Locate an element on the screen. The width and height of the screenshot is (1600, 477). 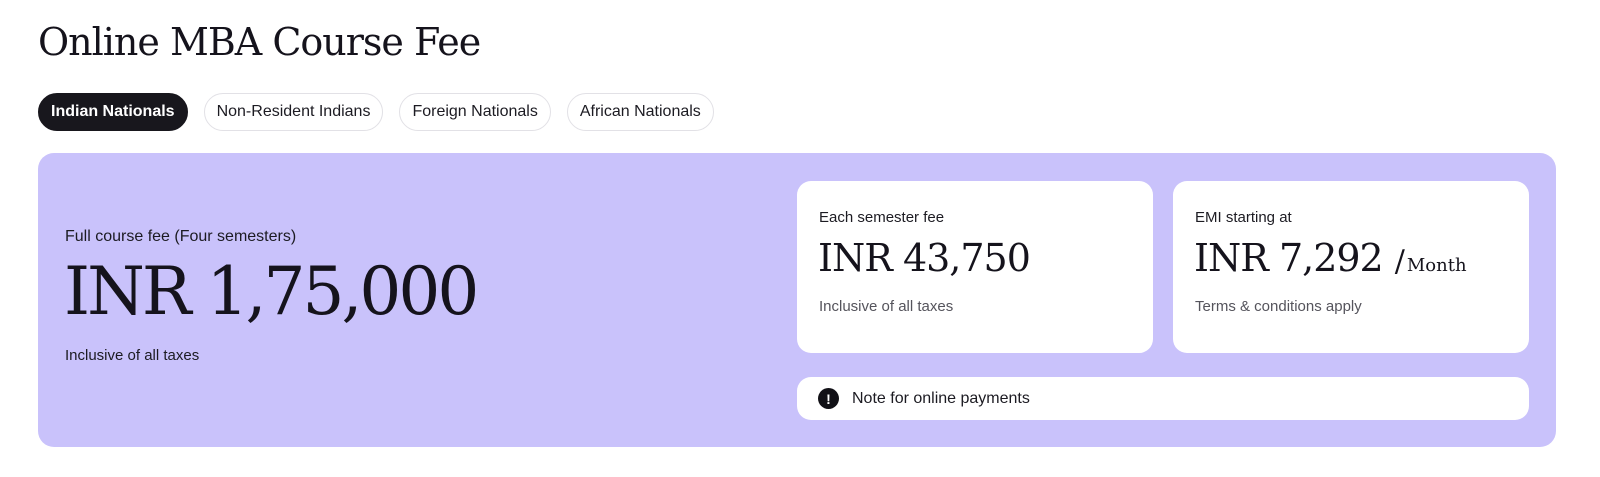
online-payment-note-text: Note for online payments is located at coordinates (941, 398).